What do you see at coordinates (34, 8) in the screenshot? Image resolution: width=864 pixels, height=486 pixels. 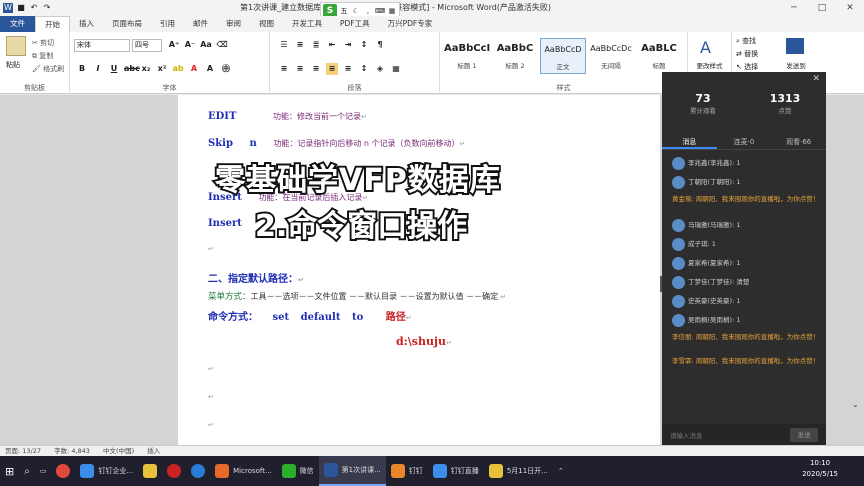 I see `undo-icon: ↶` at bounding box center [34, 8].